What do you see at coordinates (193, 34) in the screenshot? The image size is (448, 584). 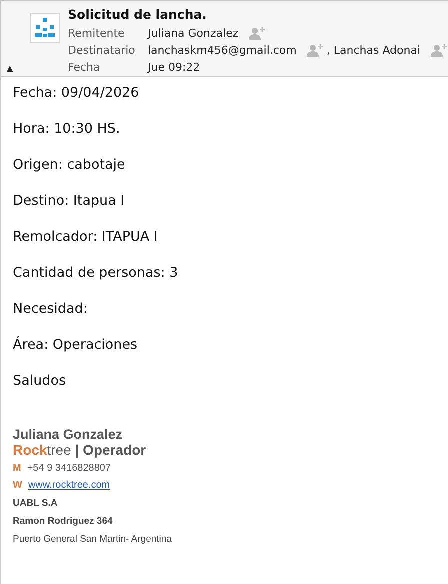 I see `field-value: Juliana Gonzalez` at bounding box center [193, 34].